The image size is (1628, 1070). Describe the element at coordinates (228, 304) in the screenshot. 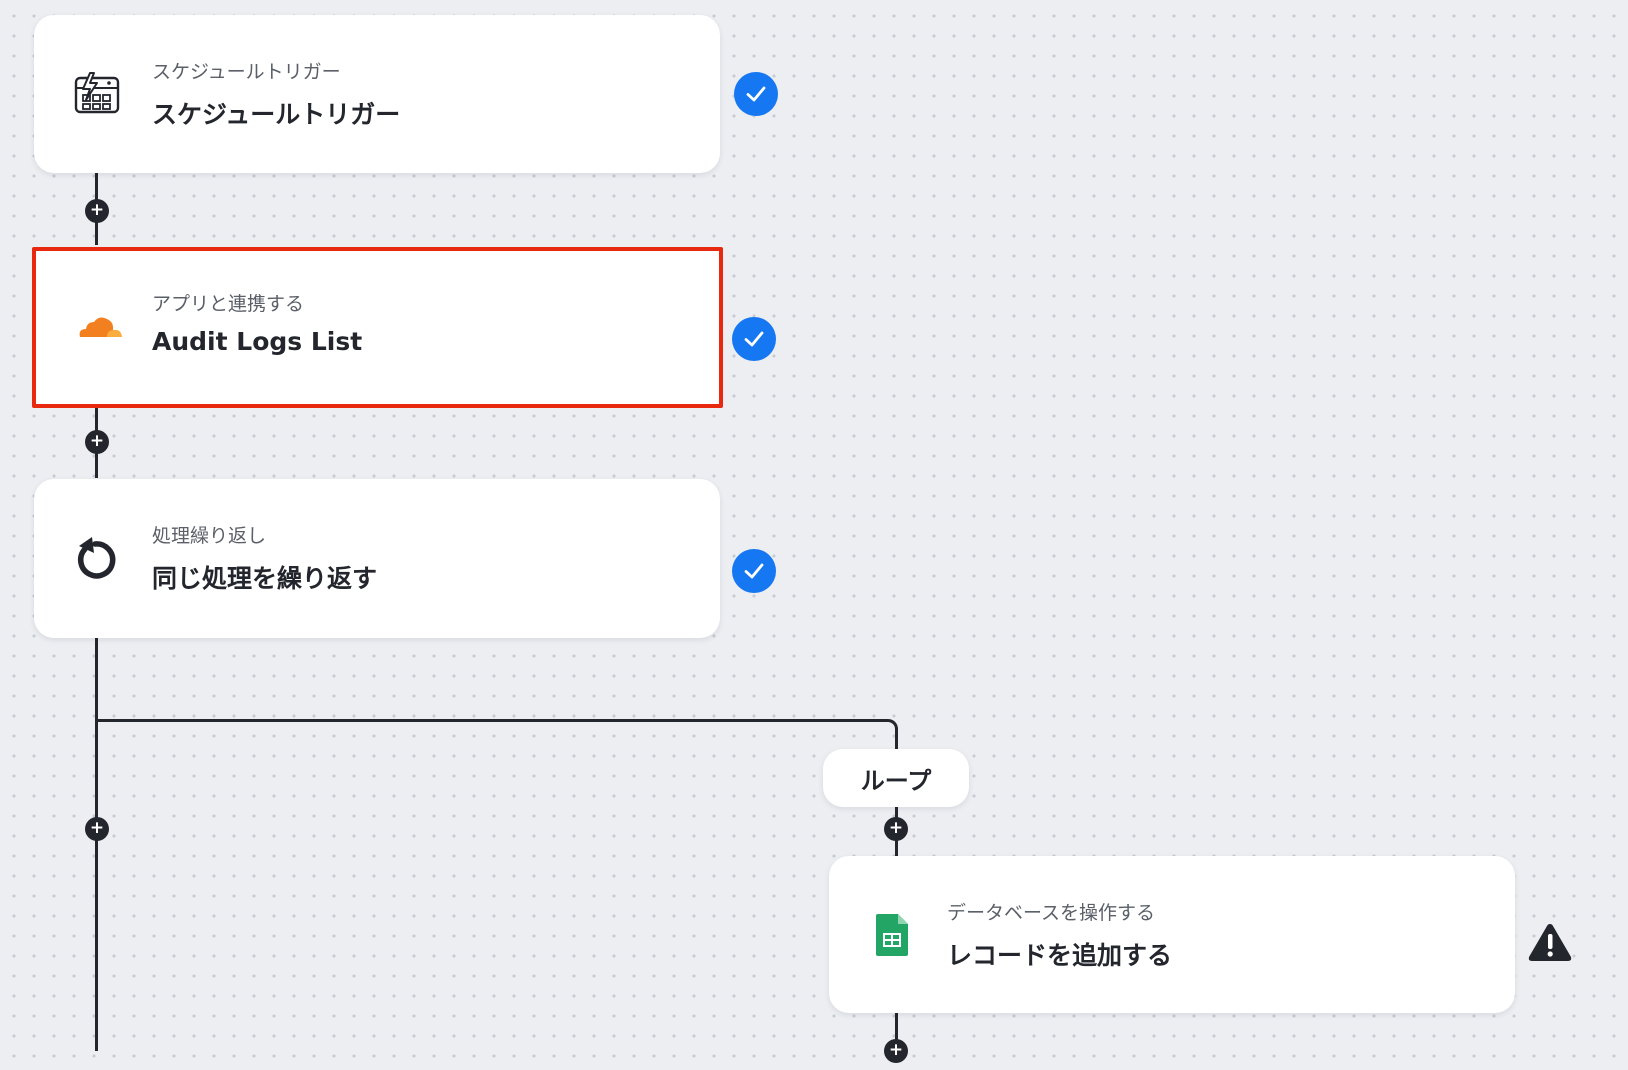

I see `step-category: アプリと連携する` at that location.